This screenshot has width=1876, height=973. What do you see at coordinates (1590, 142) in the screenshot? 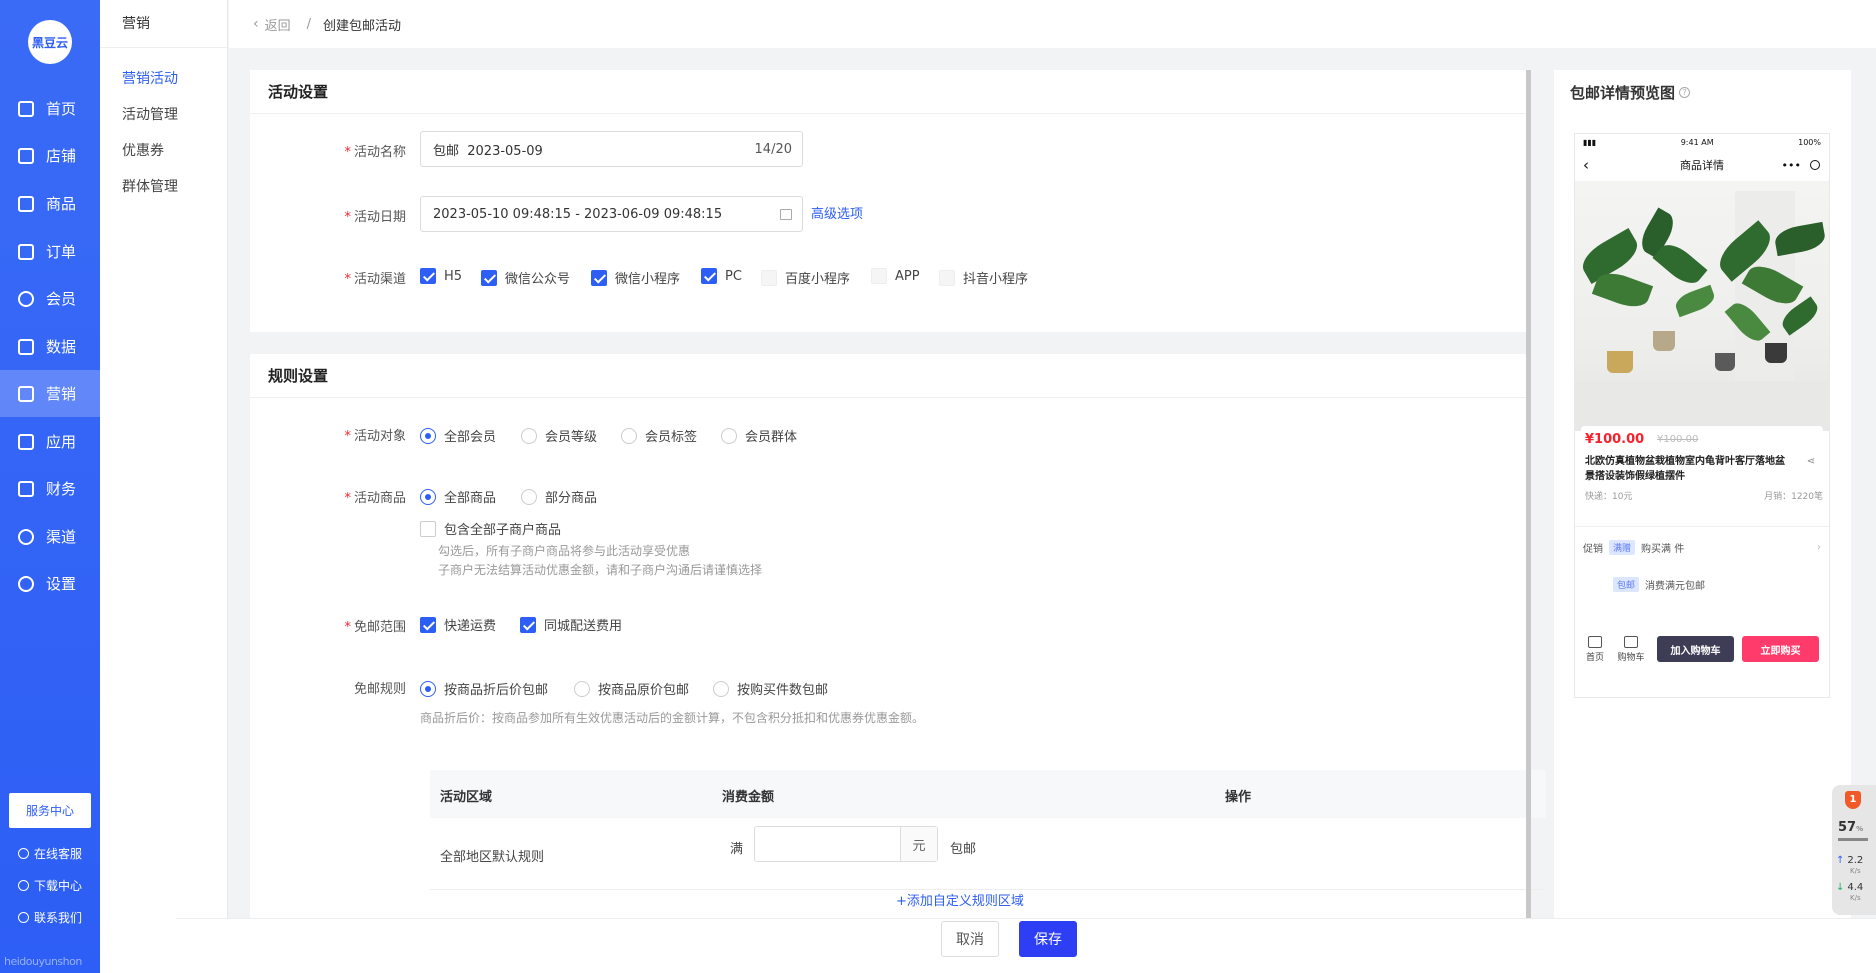
I see `signal-icon: ▮▮▮` at bounding box center [1590, 142].